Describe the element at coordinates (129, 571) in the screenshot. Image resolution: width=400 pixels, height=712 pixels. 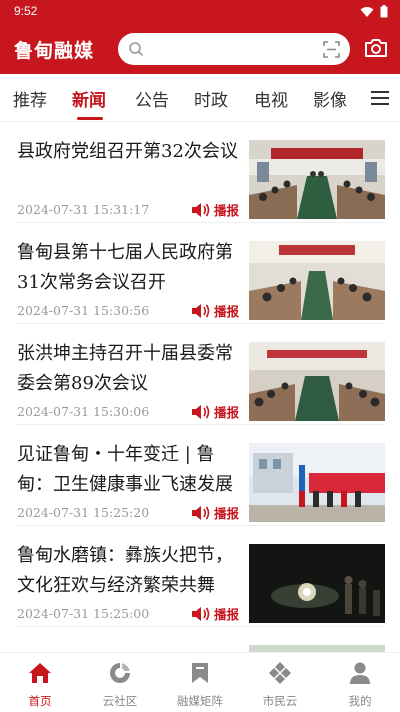
I see `news-title: 鲁甸水磨镇：彝族火把节，文化狂欢与经济繁荣共舞` at that location.